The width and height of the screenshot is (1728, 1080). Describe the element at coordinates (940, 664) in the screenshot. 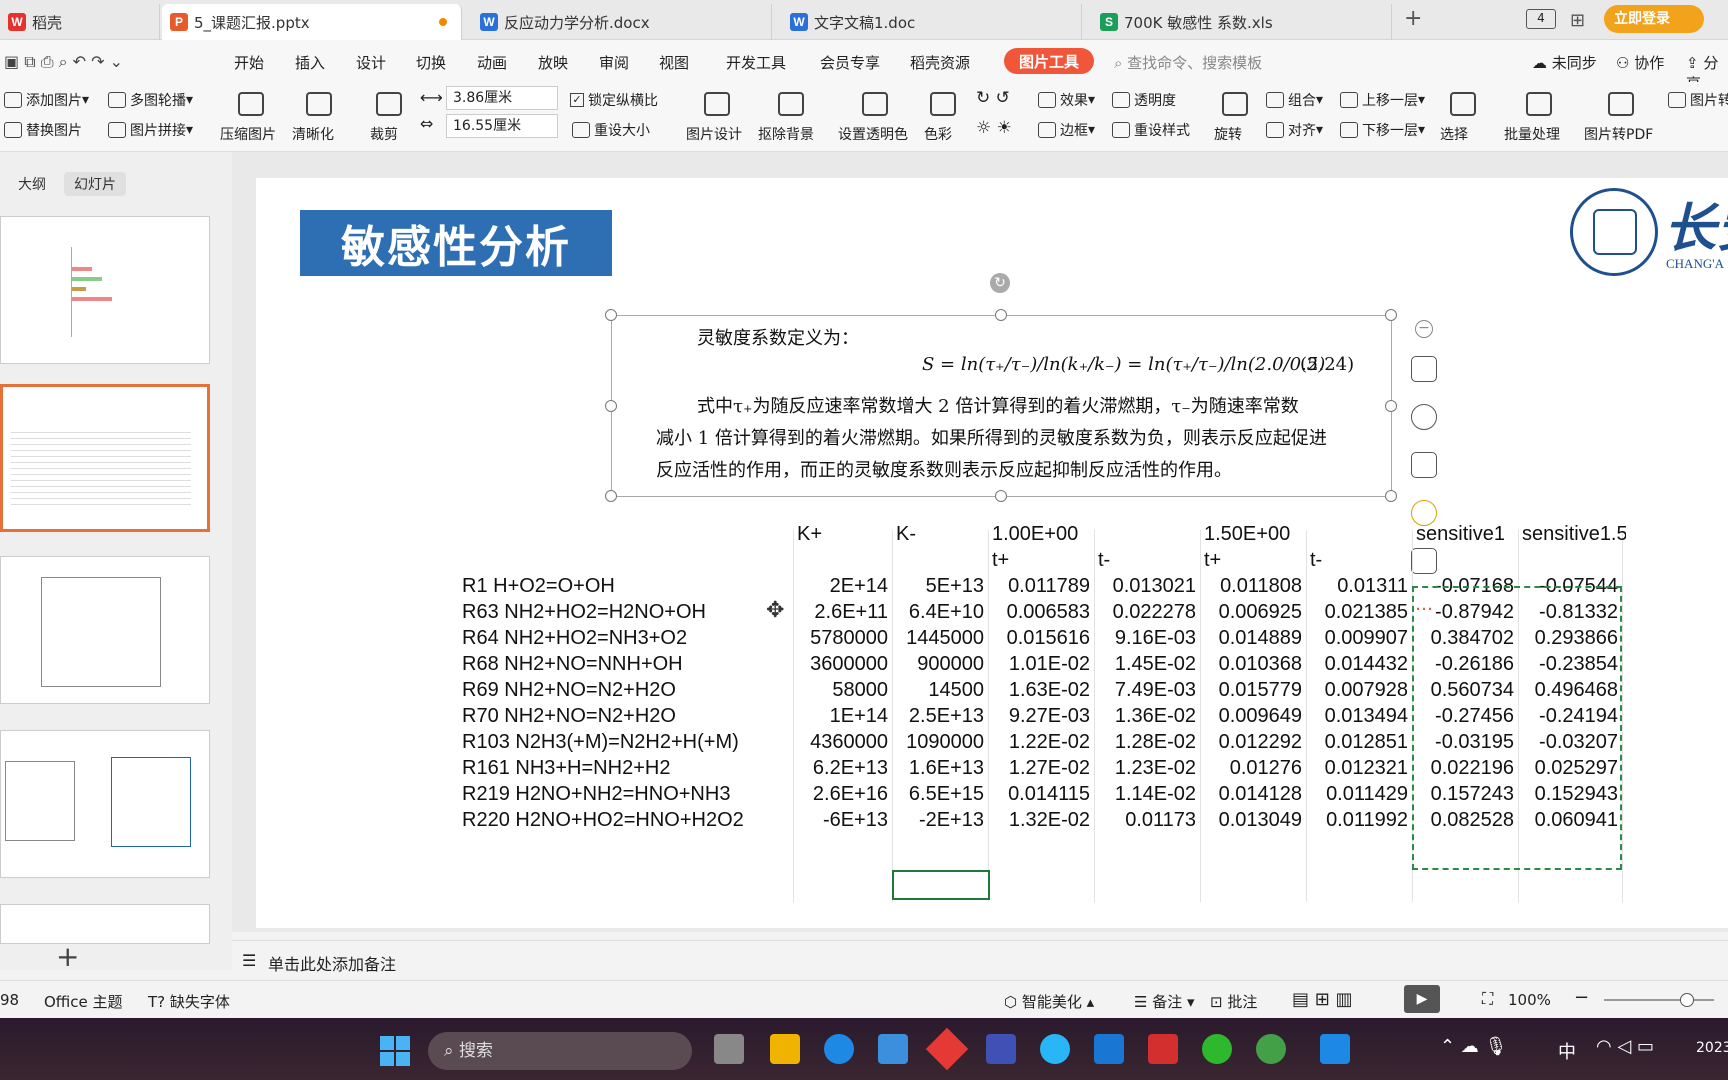

I see `table-value-cell: 900000` at that location.